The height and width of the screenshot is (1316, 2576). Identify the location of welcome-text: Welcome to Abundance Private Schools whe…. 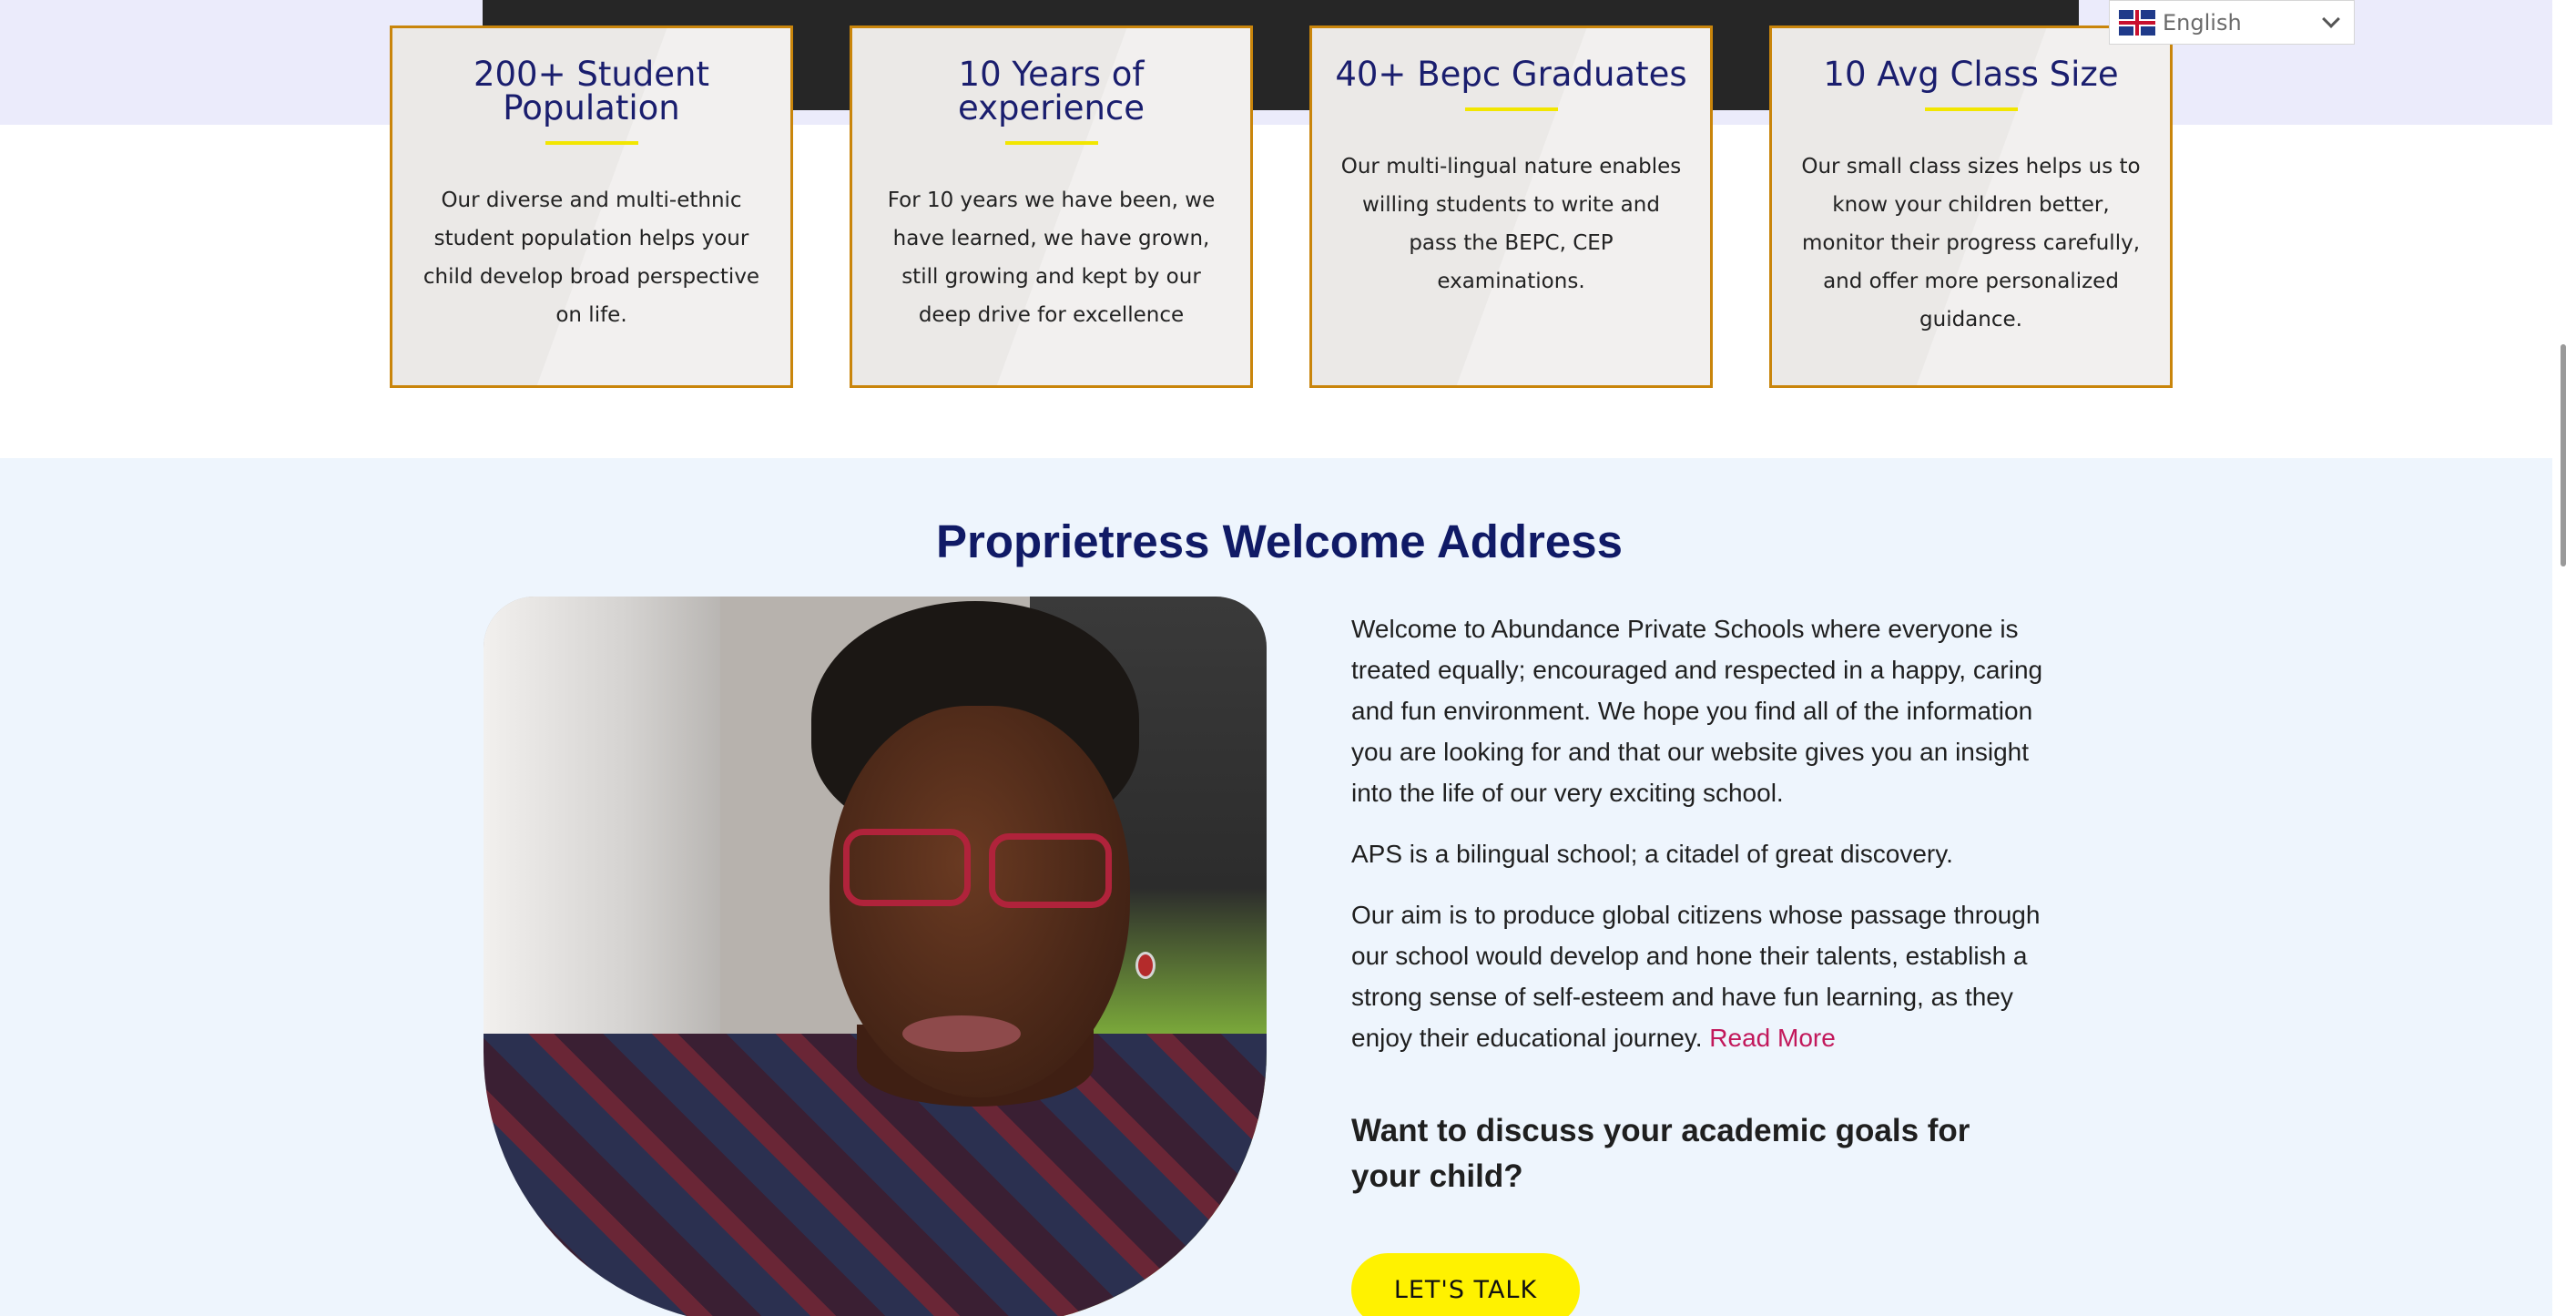
(1701, 843).